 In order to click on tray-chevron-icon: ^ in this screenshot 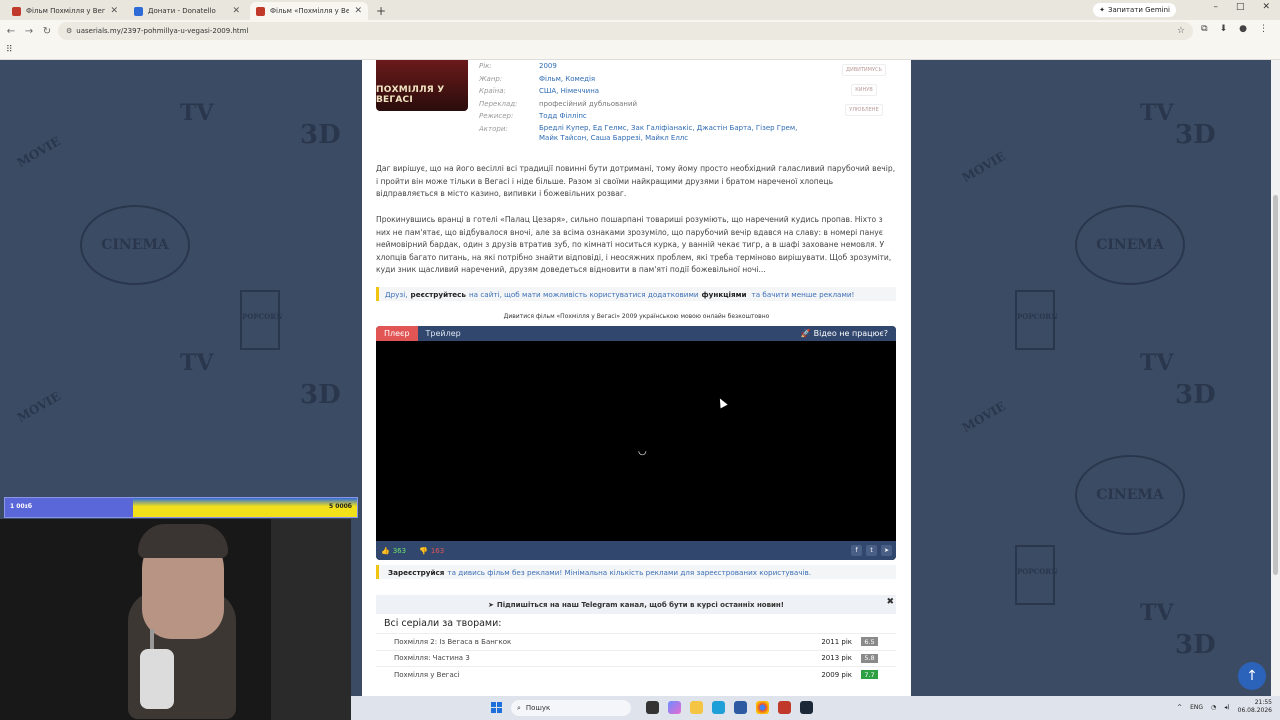, I will do `click(1179, 707)`.